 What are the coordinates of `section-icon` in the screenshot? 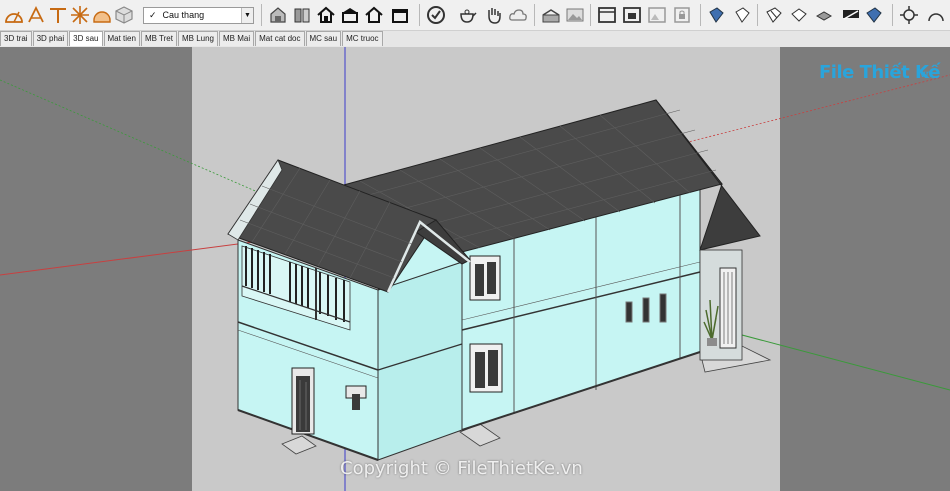 It's located at (80, 15).